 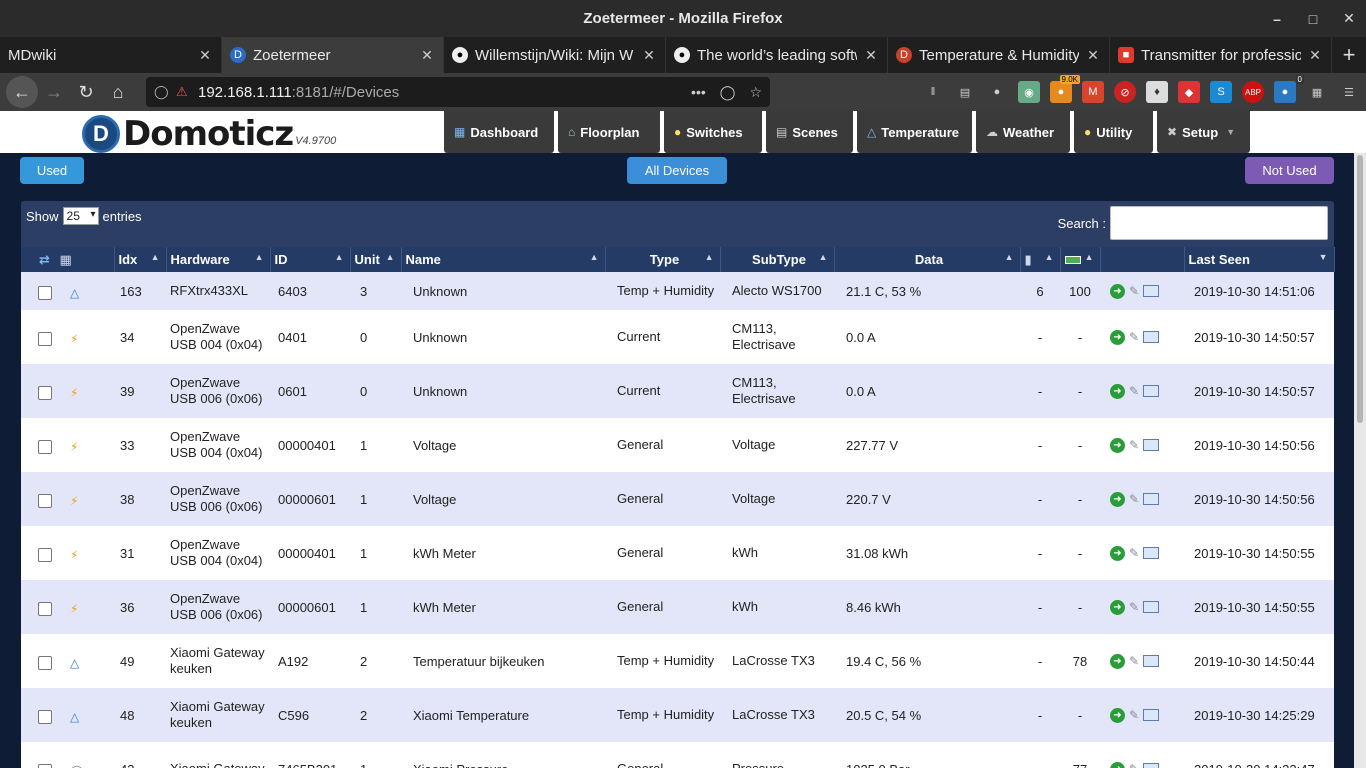 I want to click on bitwarden-icon: ♦, so click(x=1157, y=92).